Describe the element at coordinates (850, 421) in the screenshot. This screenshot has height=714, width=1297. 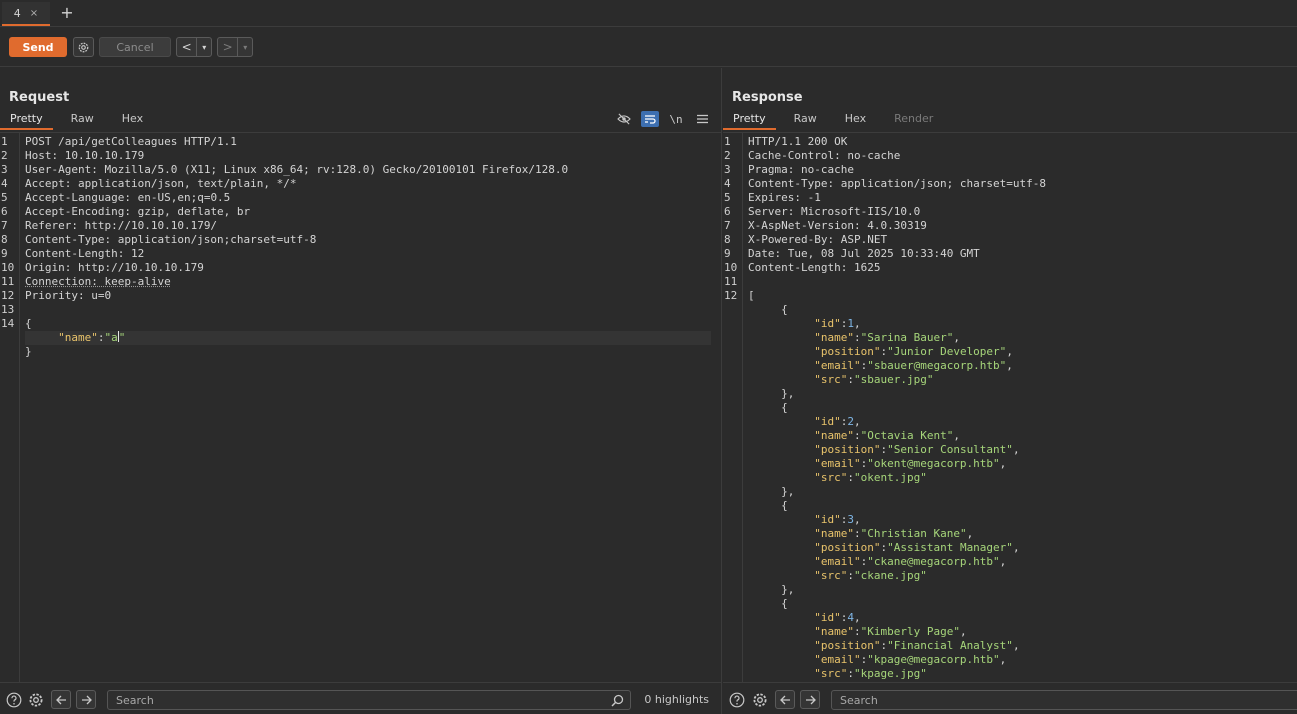
I see `json-number: 2` at that location.